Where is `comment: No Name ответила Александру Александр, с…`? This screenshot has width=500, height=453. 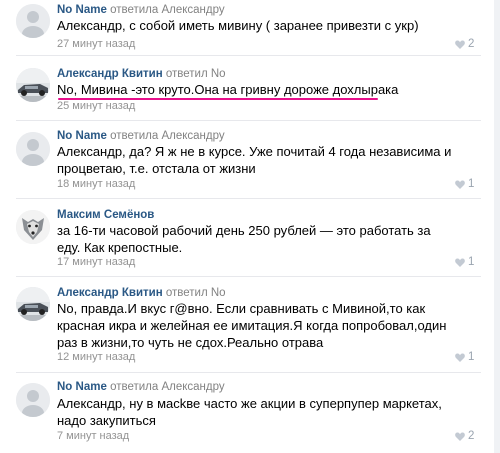
comment: No Name ответила Александру Александр, с… is located at coordinates (250, 26).